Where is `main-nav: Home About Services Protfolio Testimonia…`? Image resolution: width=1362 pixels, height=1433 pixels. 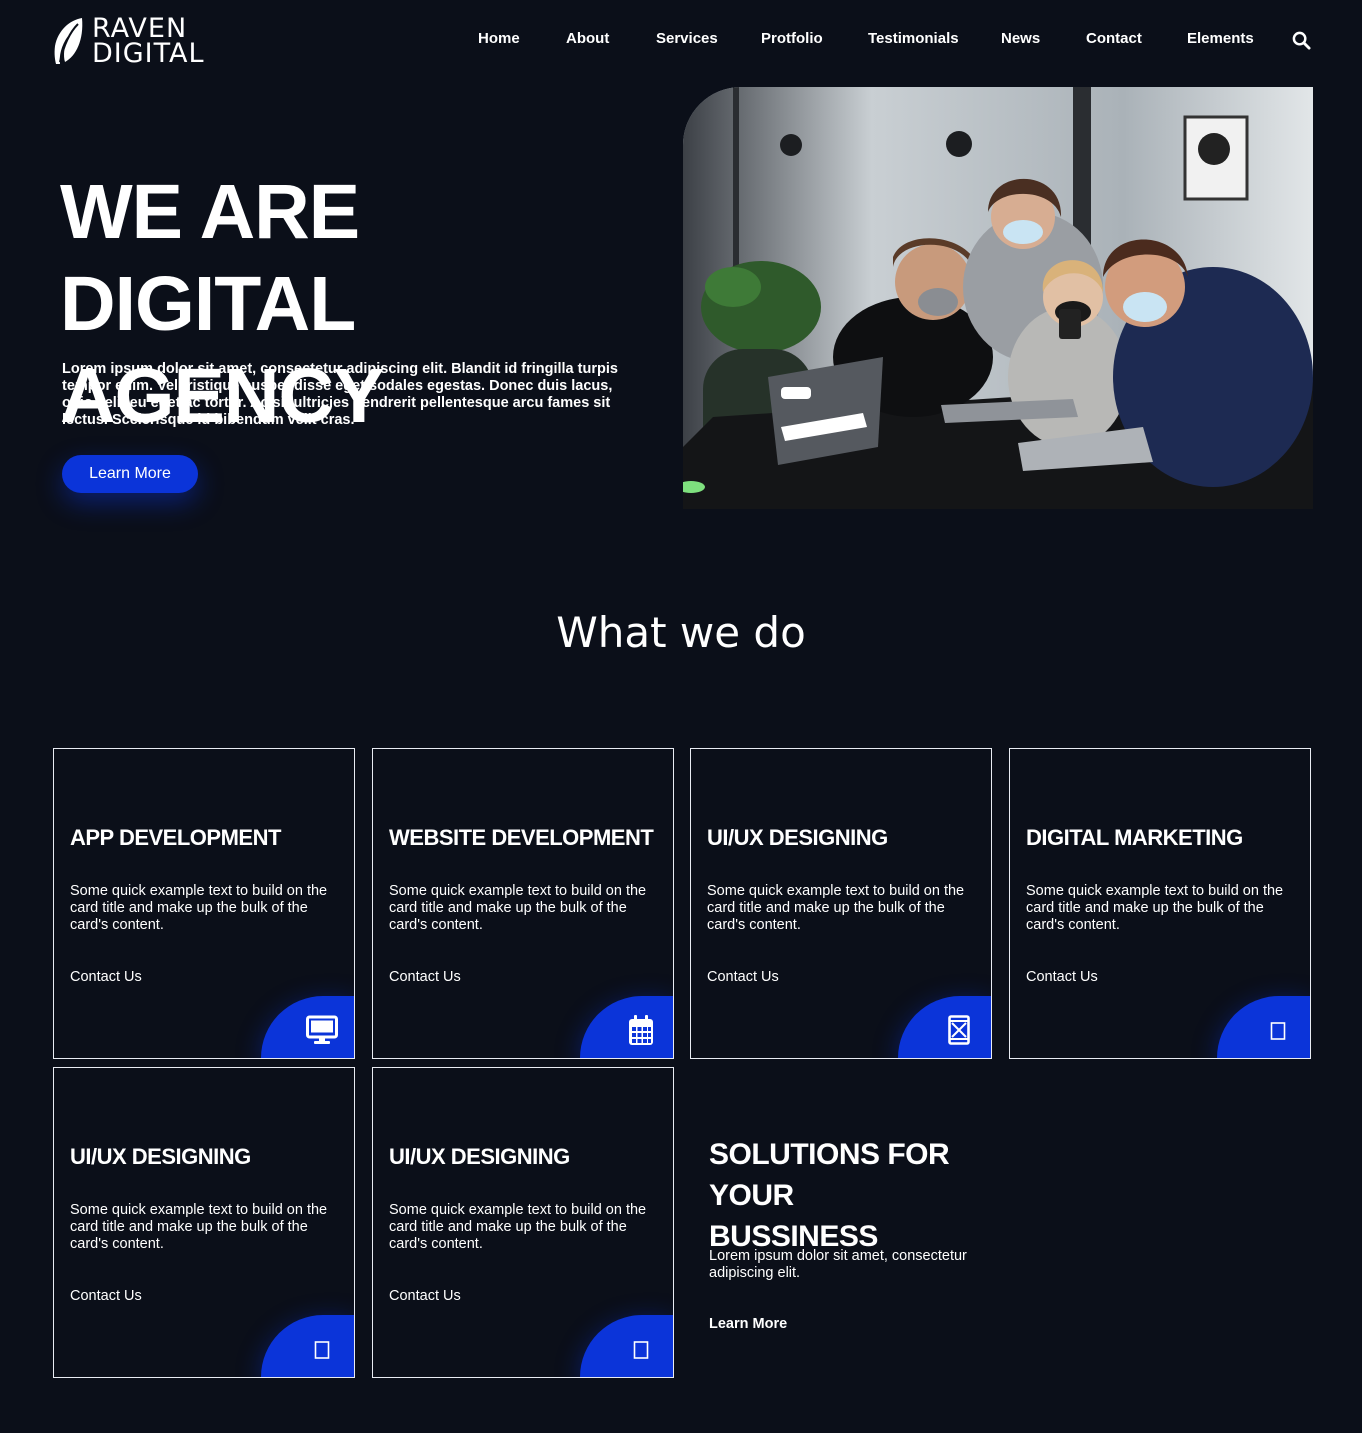
main-nav: Home About Services Protfolio Testimonia… is located at coordinates (681, 42).